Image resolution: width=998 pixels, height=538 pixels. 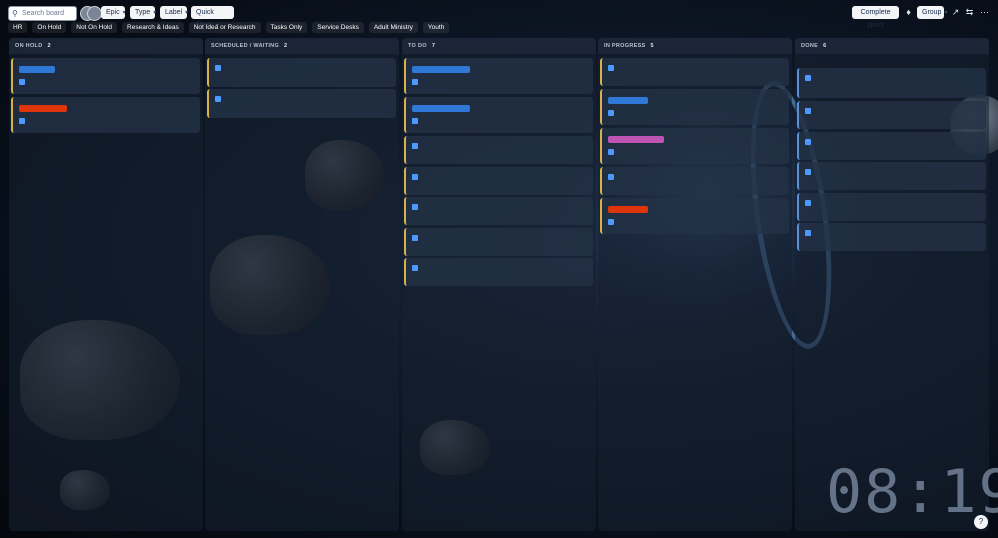 What do you see at coordinates (29, 46) in the screenshot?
I see `column-title: ON HOLD` at bounding box center [29, 46].